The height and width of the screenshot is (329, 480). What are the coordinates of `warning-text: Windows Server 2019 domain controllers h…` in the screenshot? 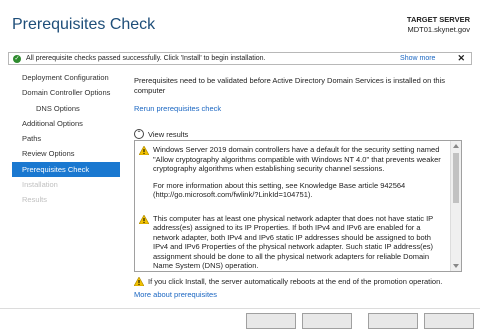 It's located at (297, 159).